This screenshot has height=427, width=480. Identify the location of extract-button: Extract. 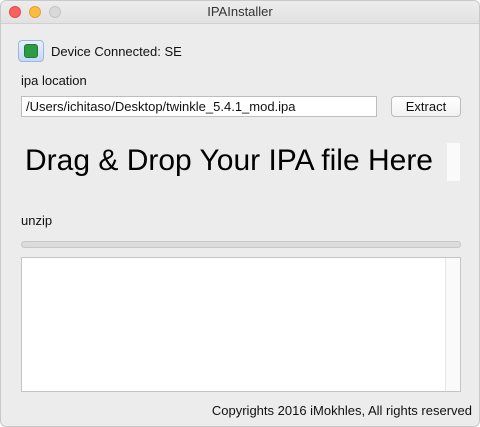
(426, 106).